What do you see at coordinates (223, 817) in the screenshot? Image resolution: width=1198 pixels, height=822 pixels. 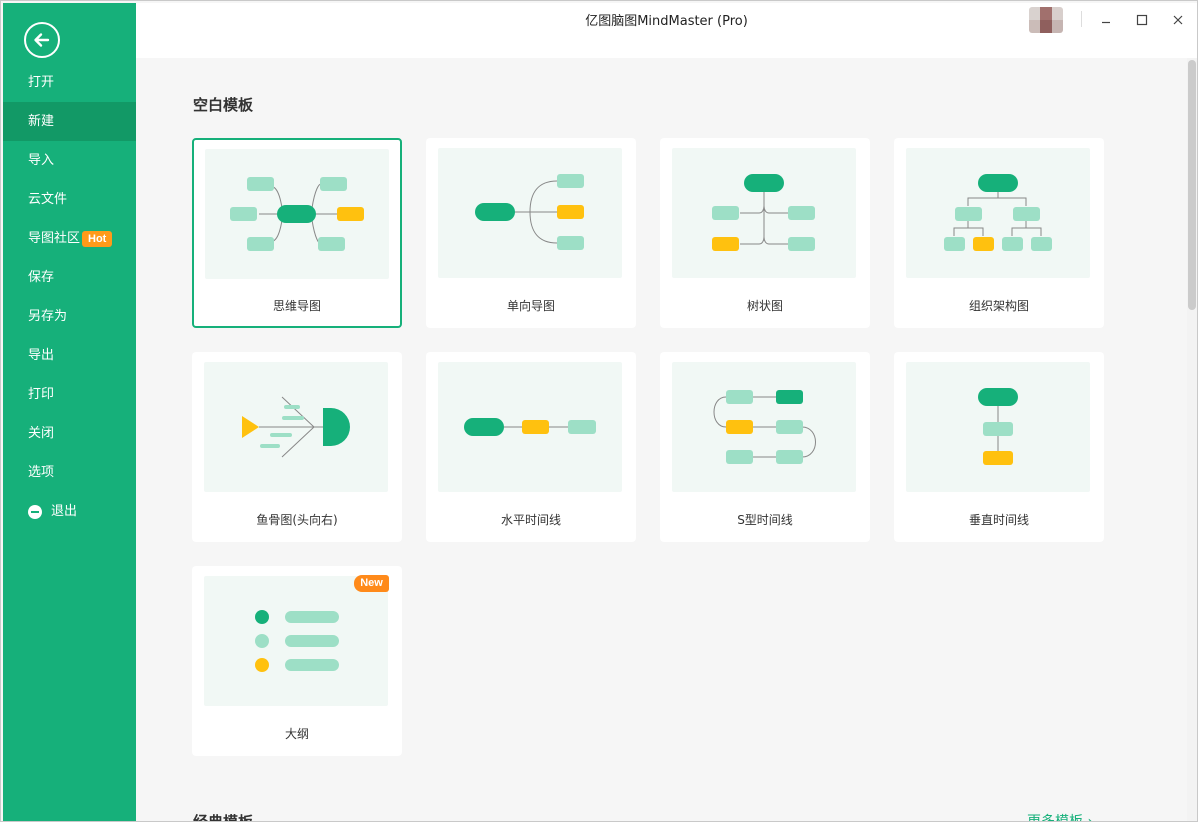 I see `classic-templates-title: 经典模板` at bounding box center [223, 817].